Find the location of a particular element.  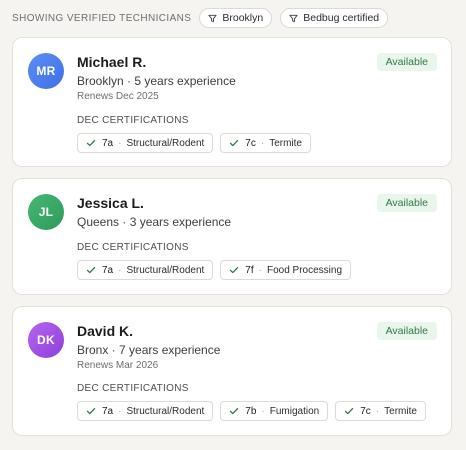

technician-meta: Bronx · 7 years experience is located at coordinates (149, 350).